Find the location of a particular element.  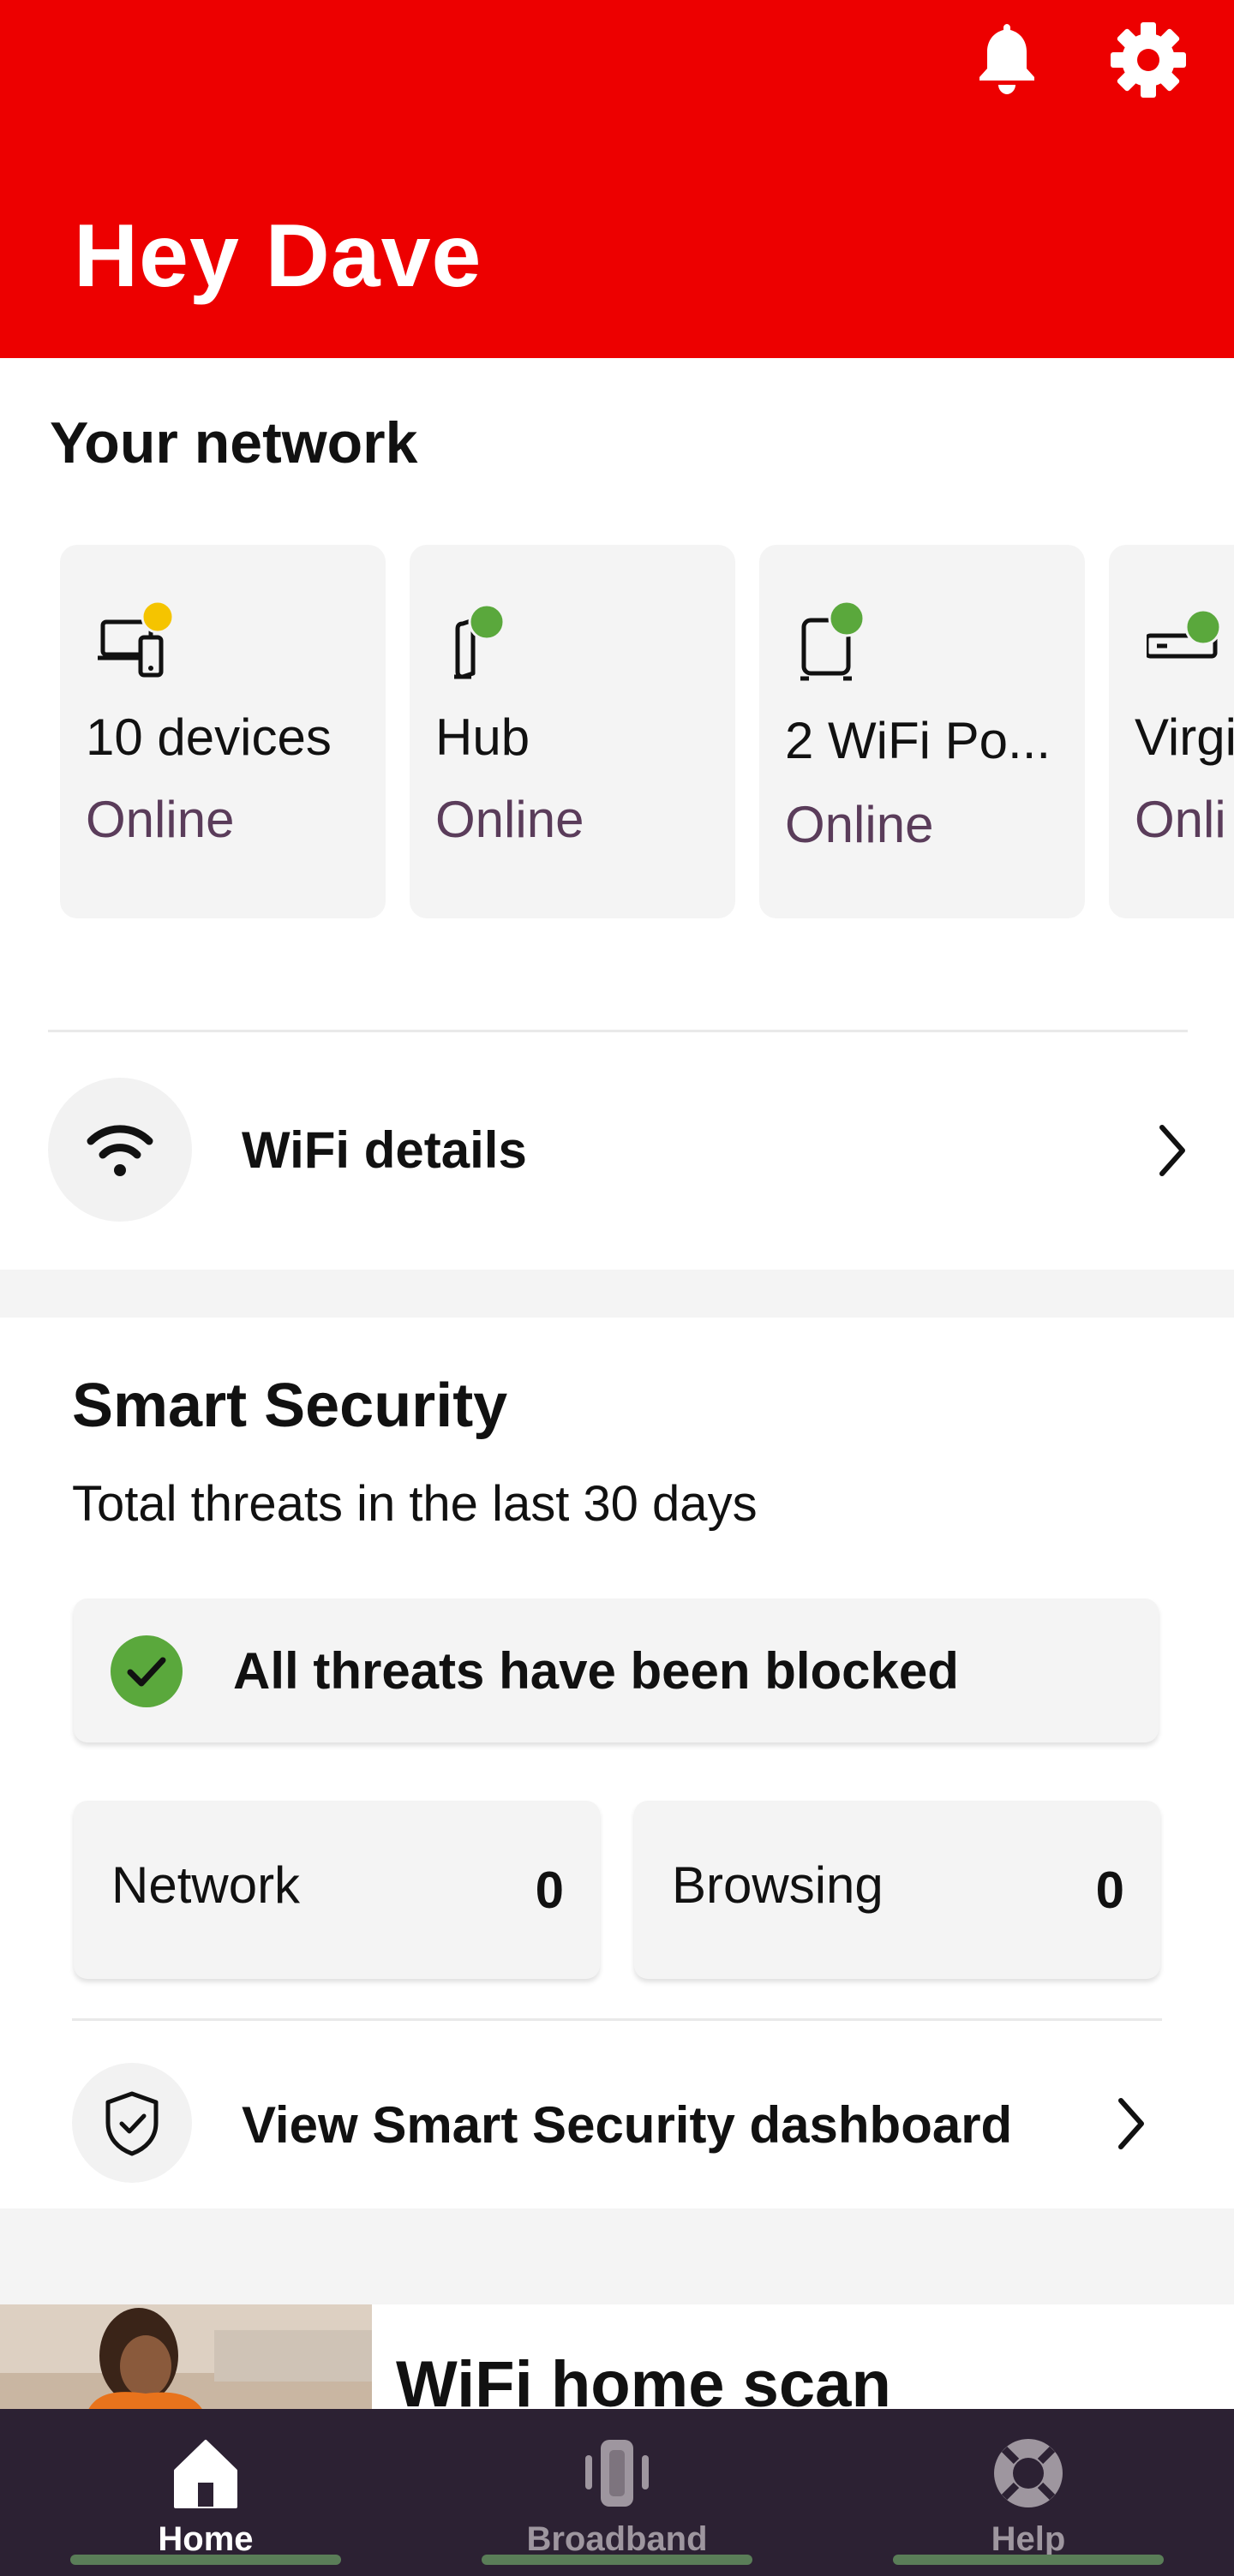

notifications-bell-icon is located at coordinates (1007, 58).